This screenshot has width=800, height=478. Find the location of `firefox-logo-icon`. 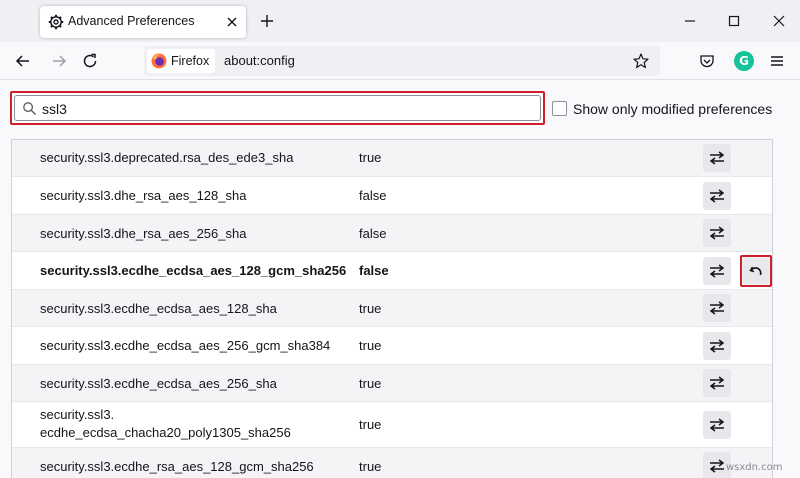

firefox-logo-icon is located at coordinates (159, 61).